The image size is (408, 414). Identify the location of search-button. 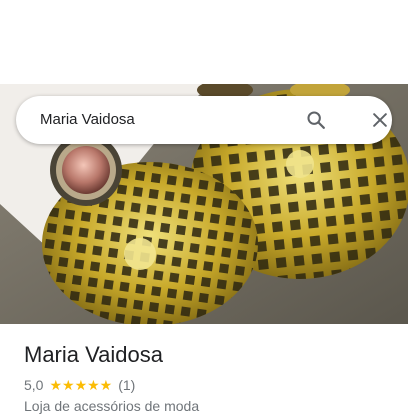
(316, 120).